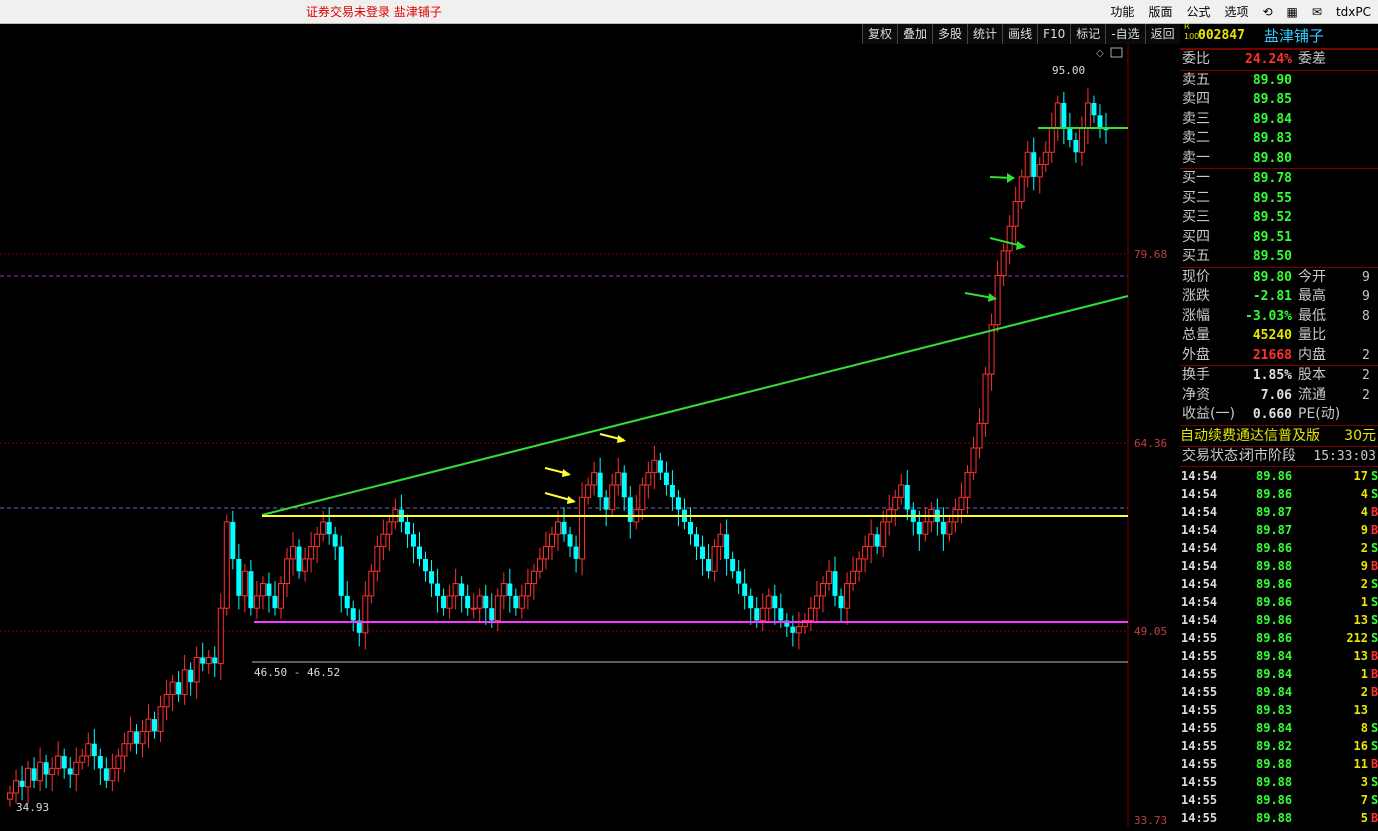  What do you see at coordinates (1279, 456) in the screenshot?
I see `trade-state: 交易状态: 闭市阶段 15:33:03` at bounding box center [1279, 456].